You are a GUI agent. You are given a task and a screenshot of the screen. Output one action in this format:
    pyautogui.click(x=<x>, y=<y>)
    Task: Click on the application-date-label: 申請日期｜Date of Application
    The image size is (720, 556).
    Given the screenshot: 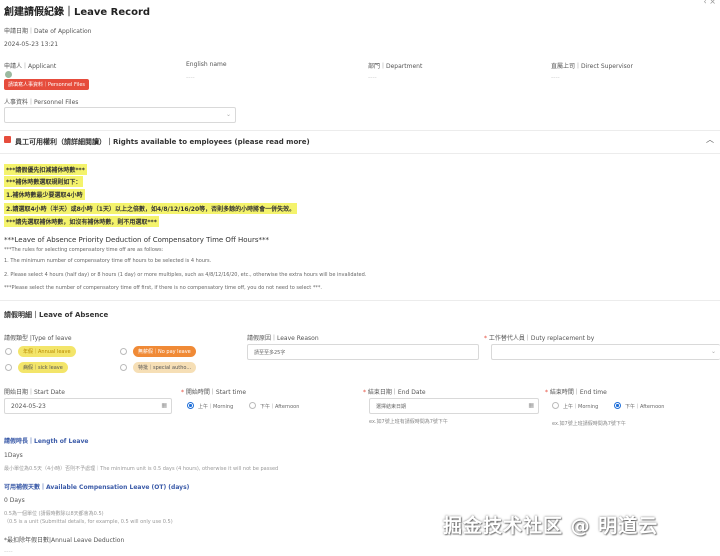 What is the action you would take?
    pyautogui.click(x=48, y=31)
    